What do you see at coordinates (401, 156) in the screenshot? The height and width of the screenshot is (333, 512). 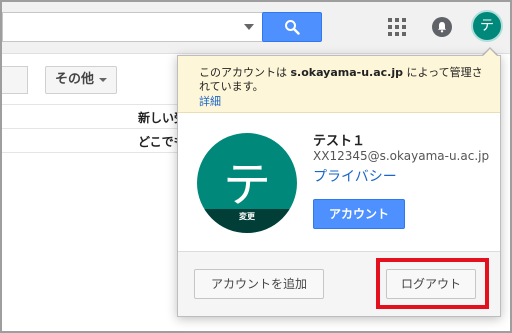 I see `user-email: XX12345@s.okayama-u.ac.jp` at bounding box center [401, 156].